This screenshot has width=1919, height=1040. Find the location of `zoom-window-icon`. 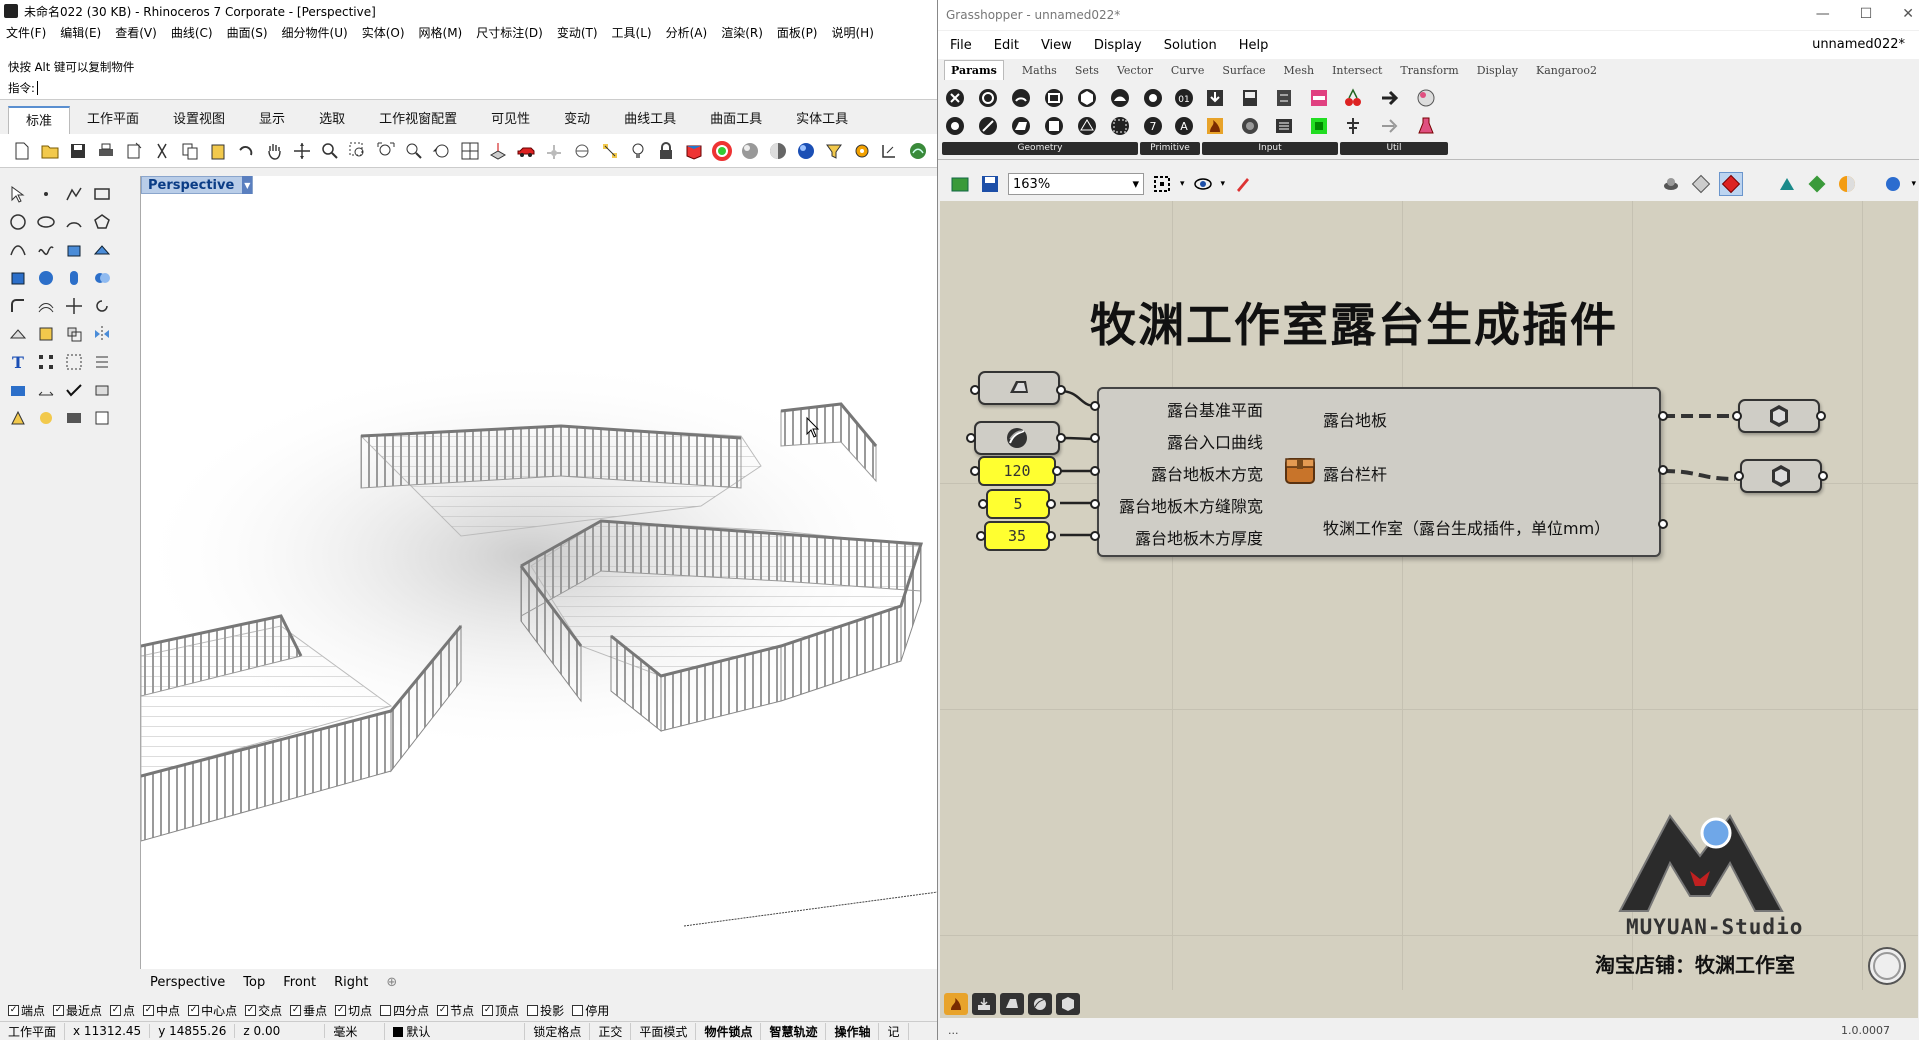

zoom-window-icon is located at coordinates (358, 151).